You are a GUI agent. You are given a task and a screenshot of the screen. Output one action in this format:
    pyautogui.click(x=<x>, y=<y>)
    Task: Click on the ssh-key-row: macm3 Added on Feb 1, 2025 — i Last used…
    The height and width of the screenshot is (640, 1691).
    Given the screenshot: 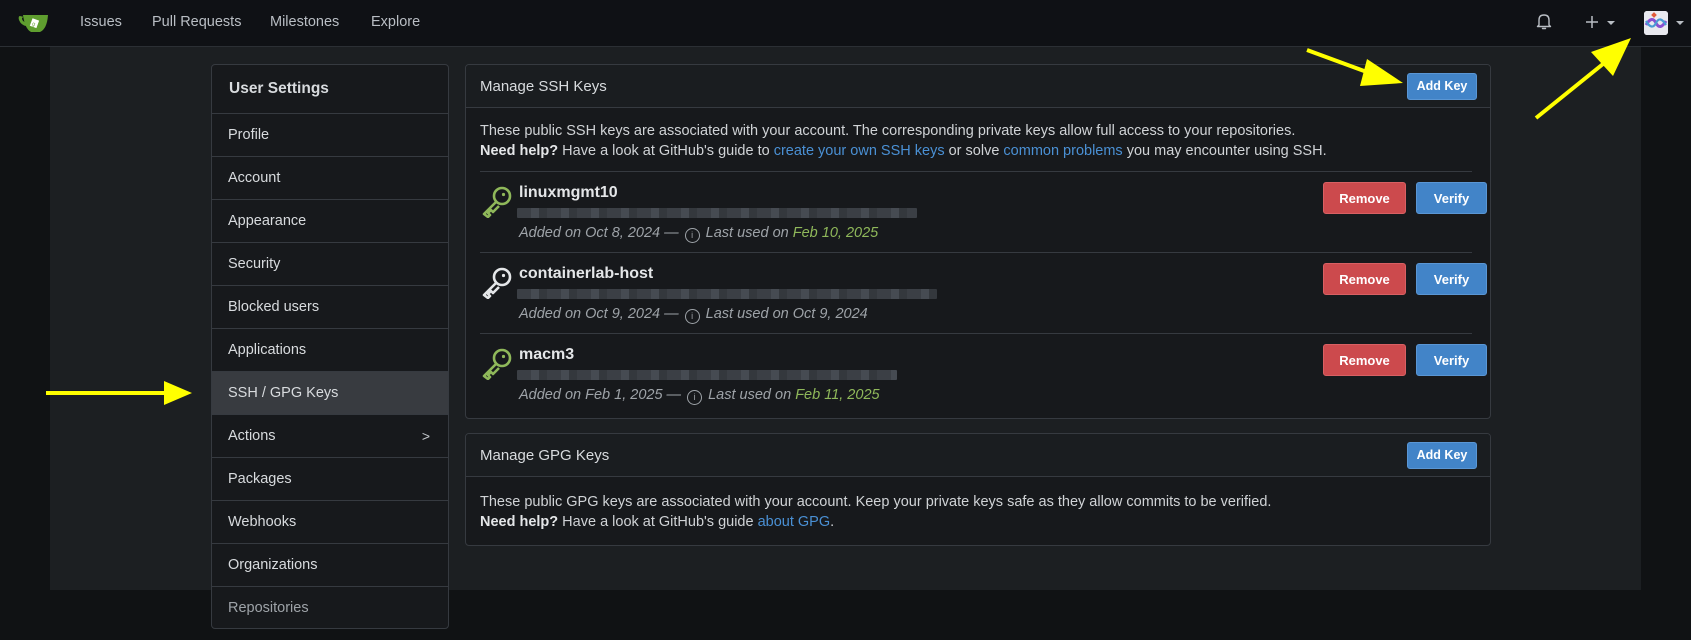 What is the action you would take?
    pyautogui.click(x=983, y=373)
    